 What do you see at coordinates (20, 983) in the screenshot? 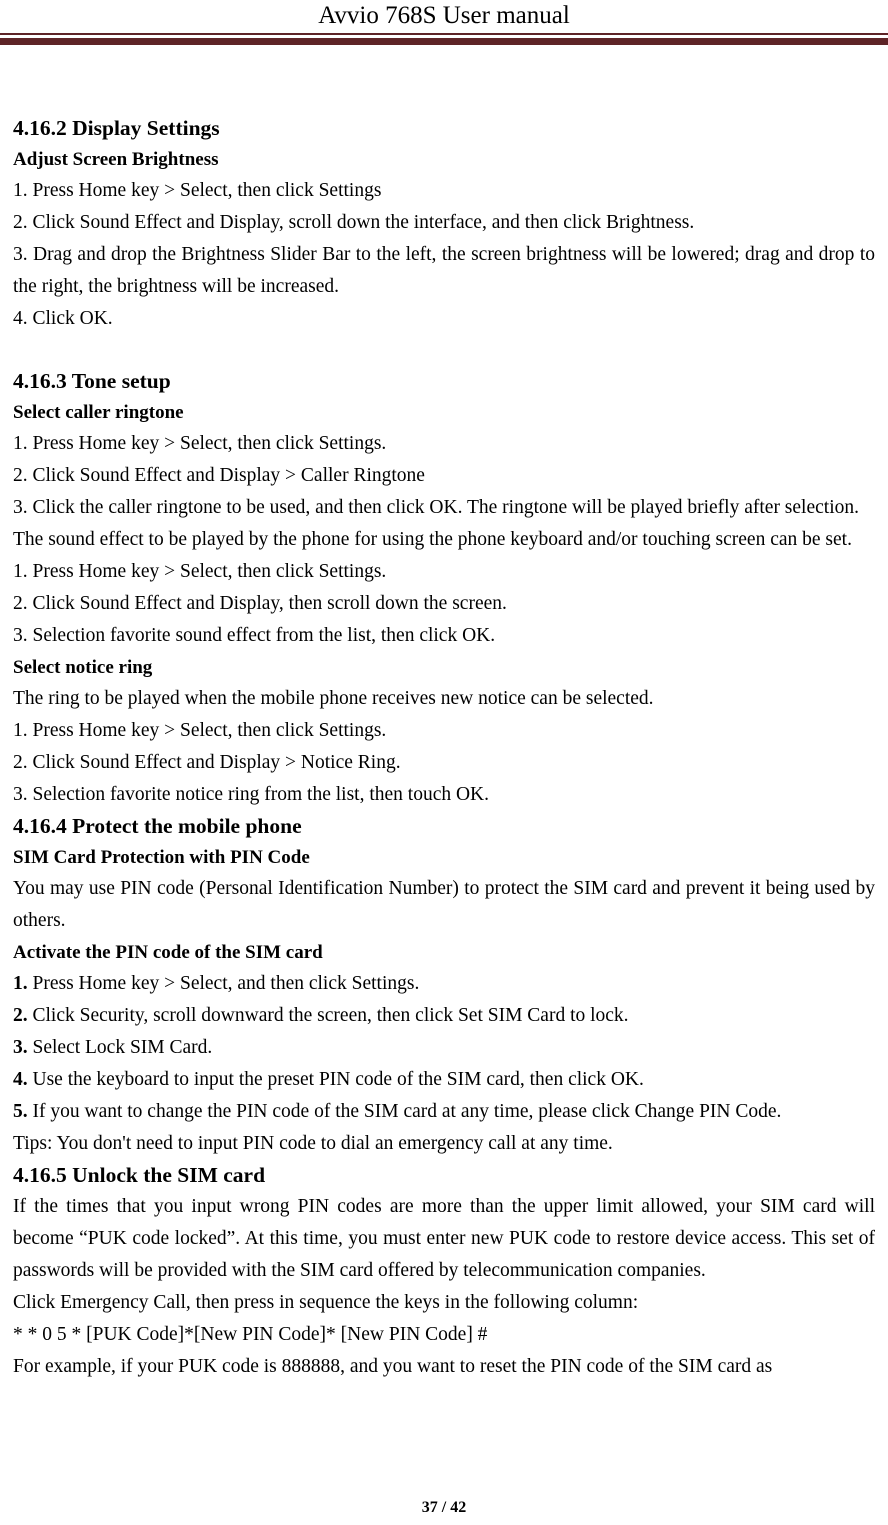
I see `step-number: 1.` at bounding box center [20, 983].